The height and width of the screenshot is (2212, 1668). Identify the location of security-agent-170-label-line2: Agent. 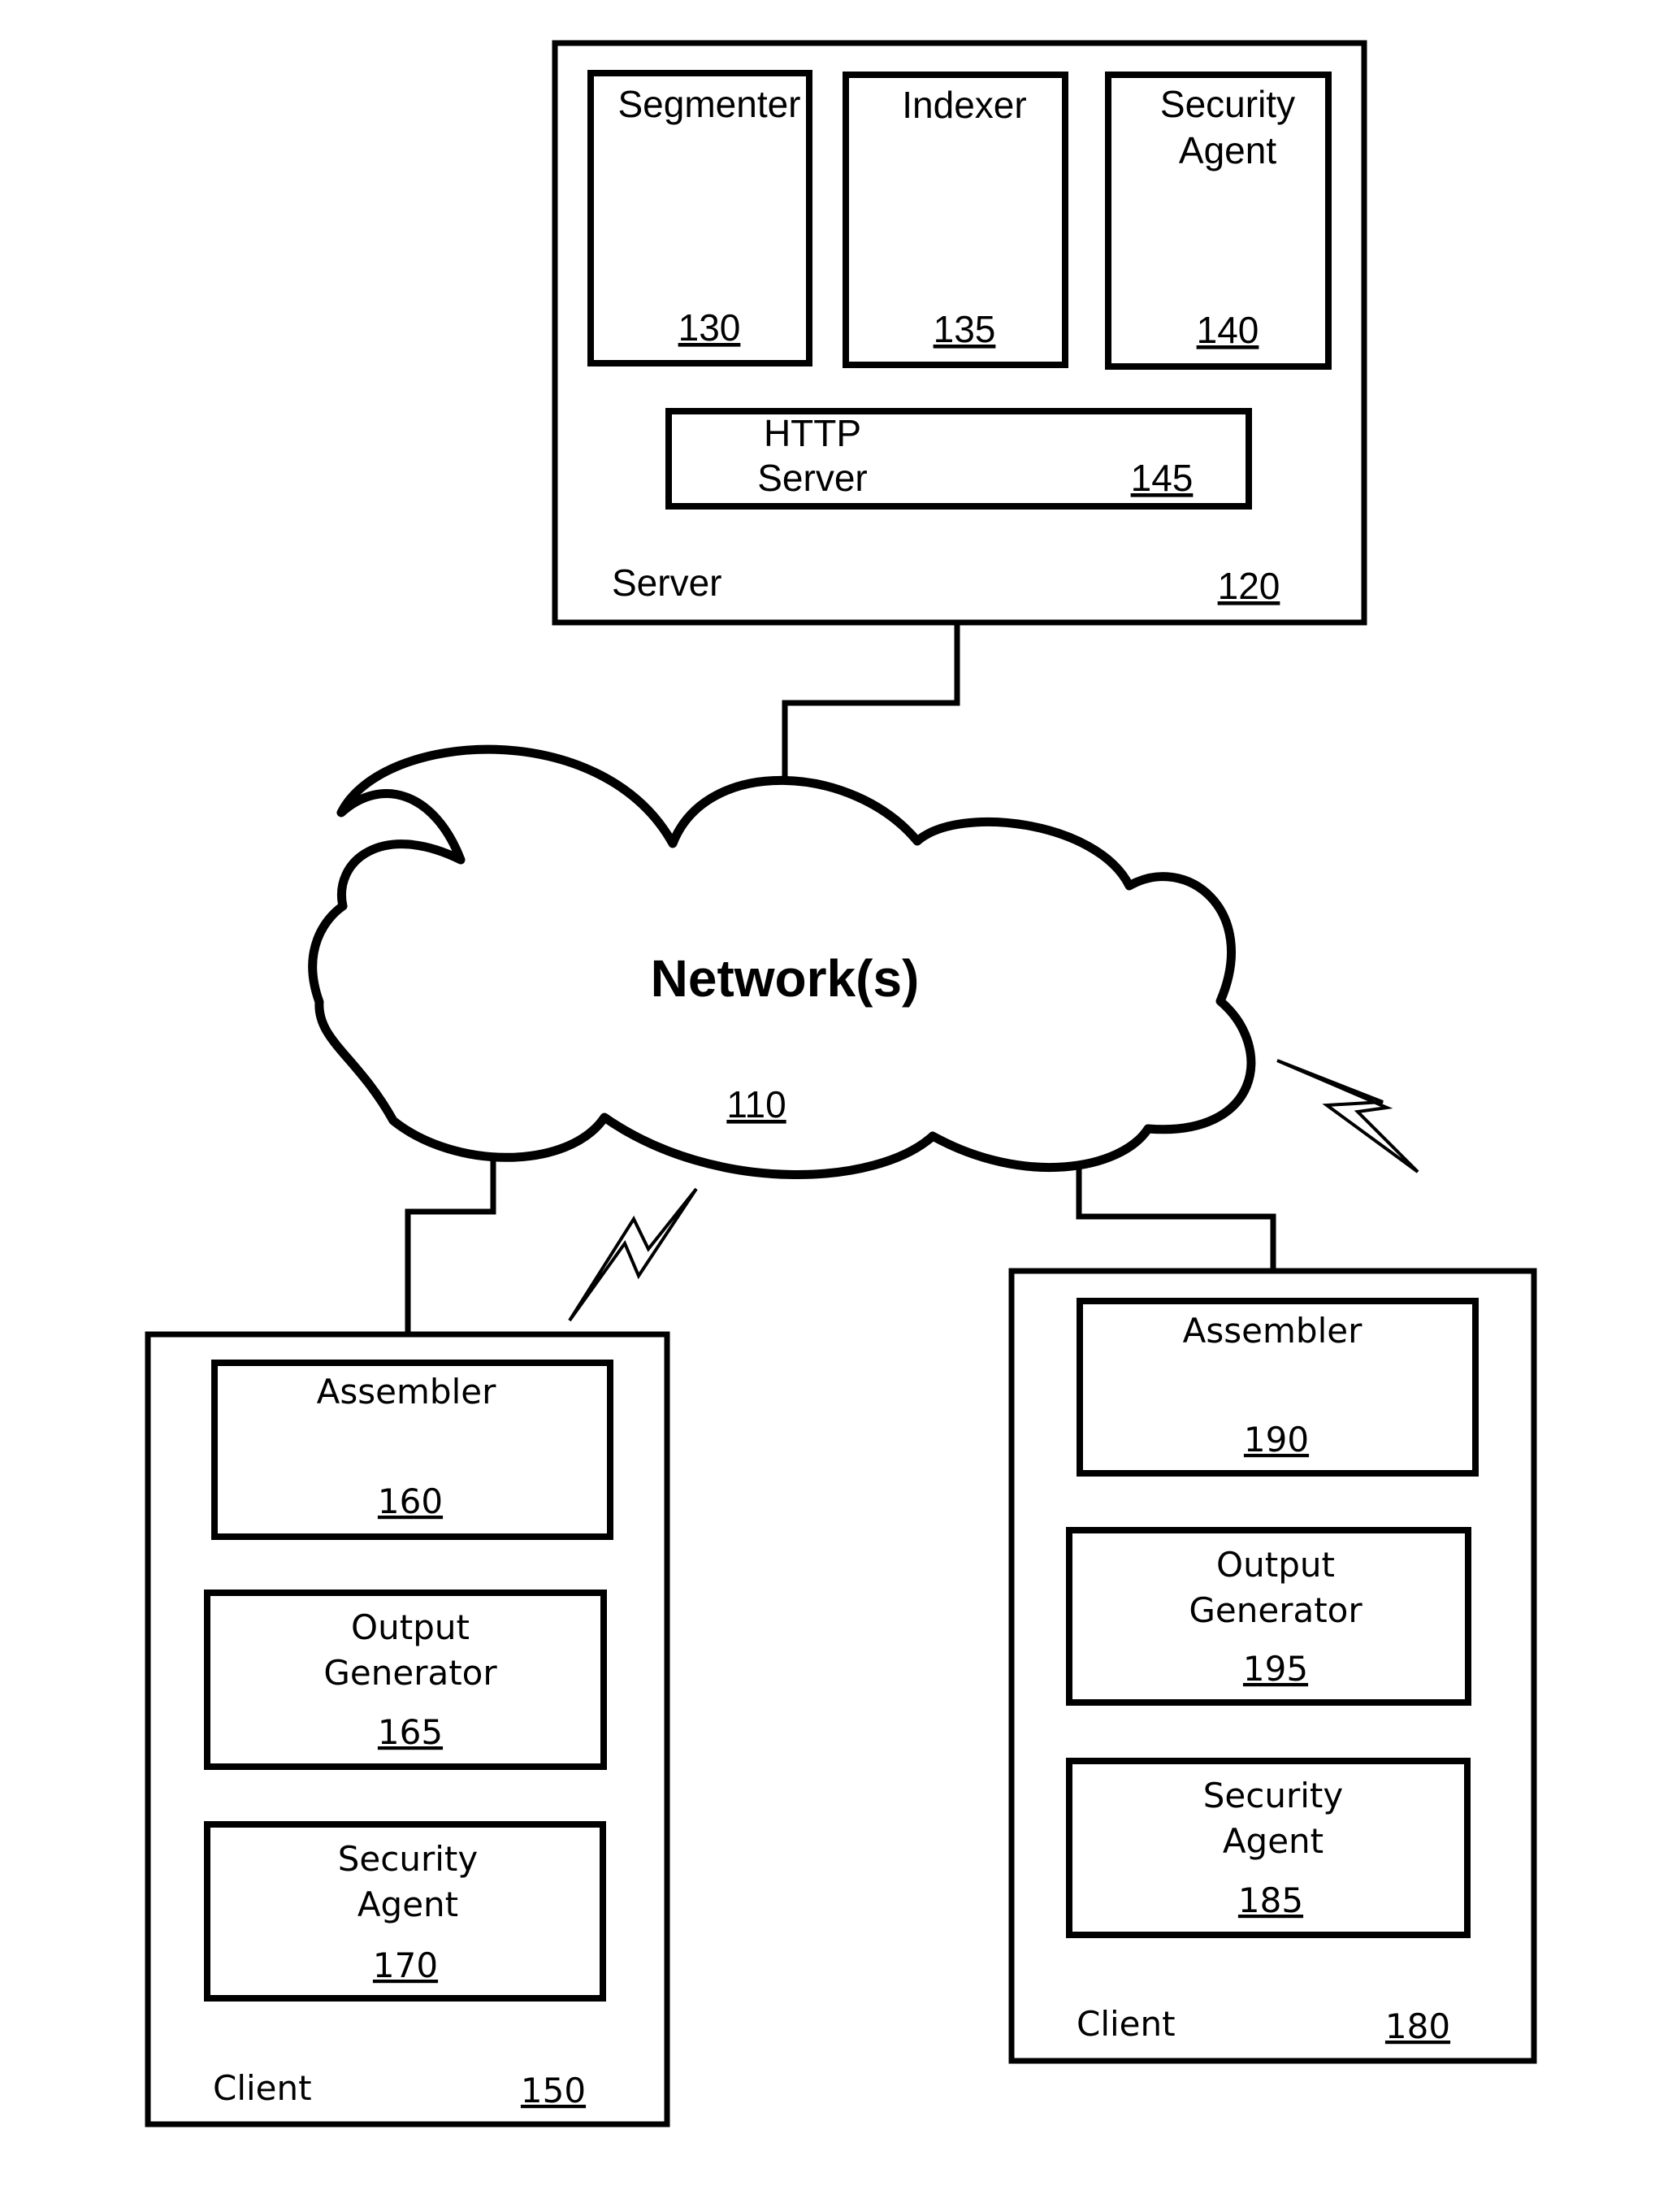
(407, 1905).